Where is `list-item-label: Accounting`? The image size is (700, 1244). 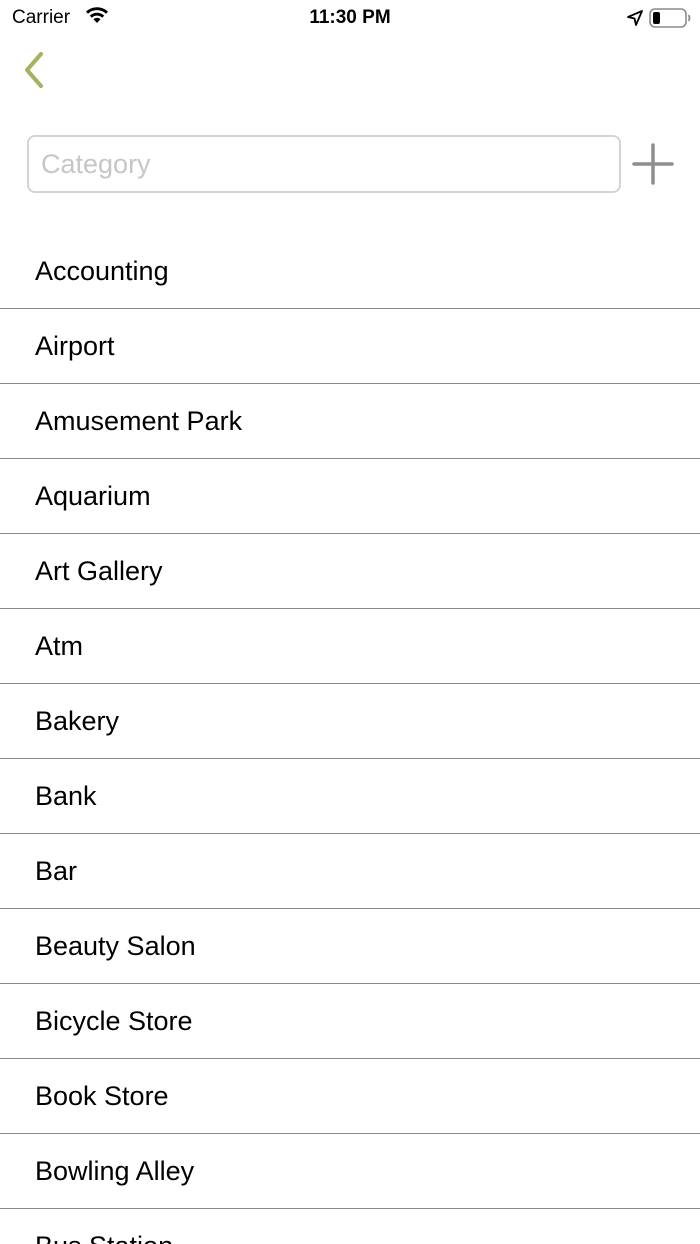
list-item-label: Accounting is located at coordinates (102, 270).